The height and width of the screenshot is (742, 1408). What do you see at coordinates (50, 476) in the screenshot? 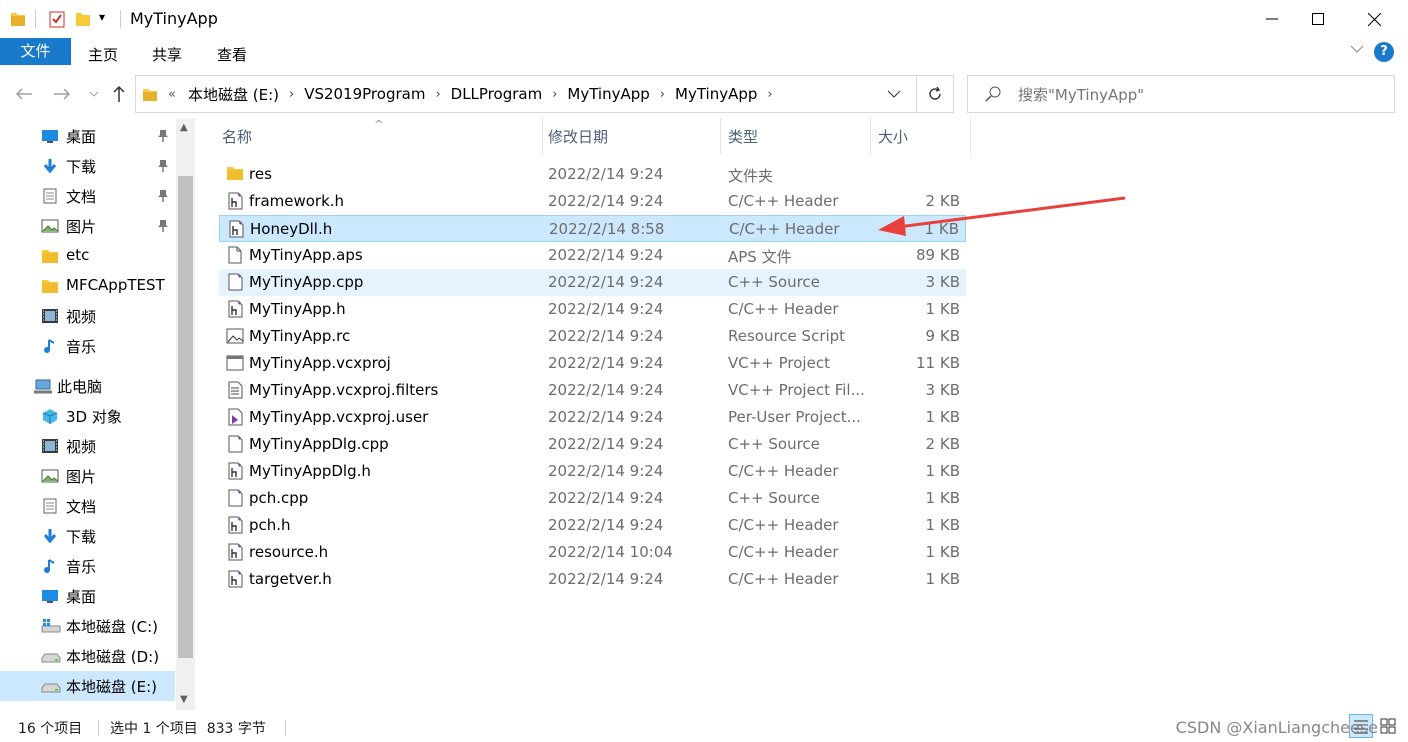
I see `picture-icon` at bounding box center [50, 476].